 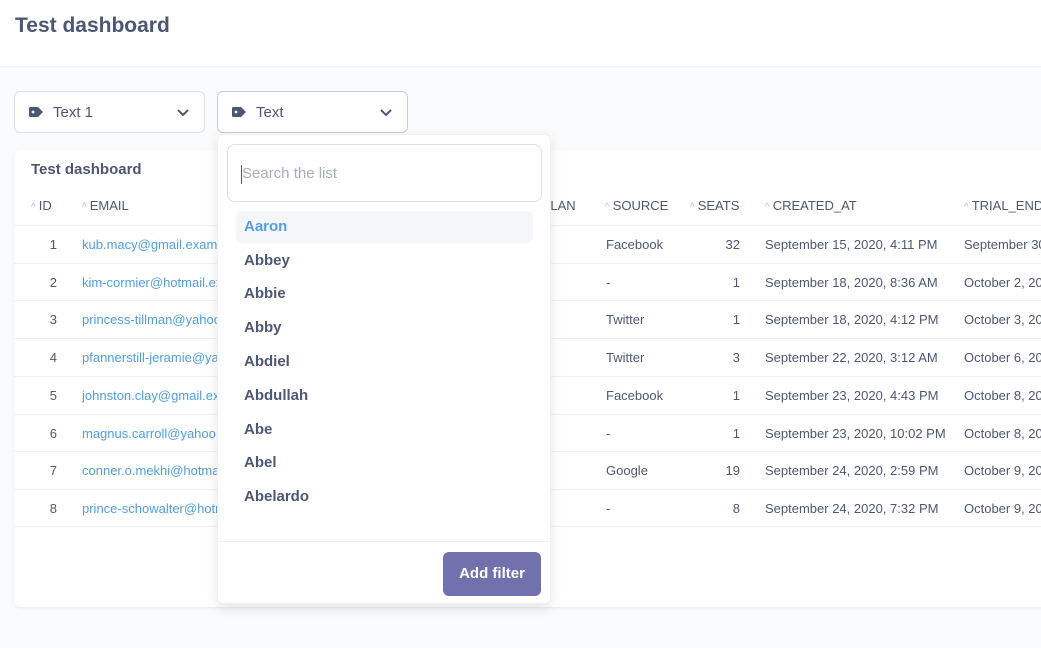 What do you see at coordinates (1002, 319) in the screenshot?
I see `cell-trial-end: October 3, 20` at bounding box center [1002, 319].